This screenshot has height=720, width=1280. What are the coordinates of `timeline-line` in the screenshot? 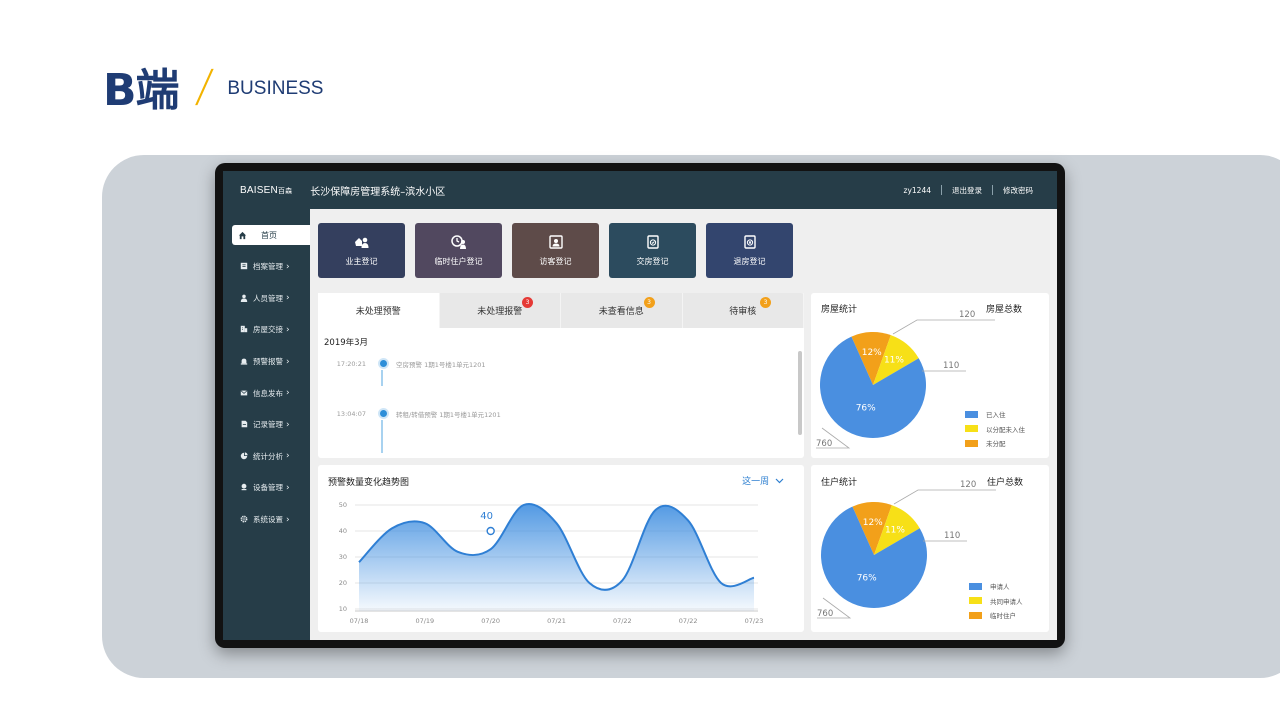 It's located at (382, 436).